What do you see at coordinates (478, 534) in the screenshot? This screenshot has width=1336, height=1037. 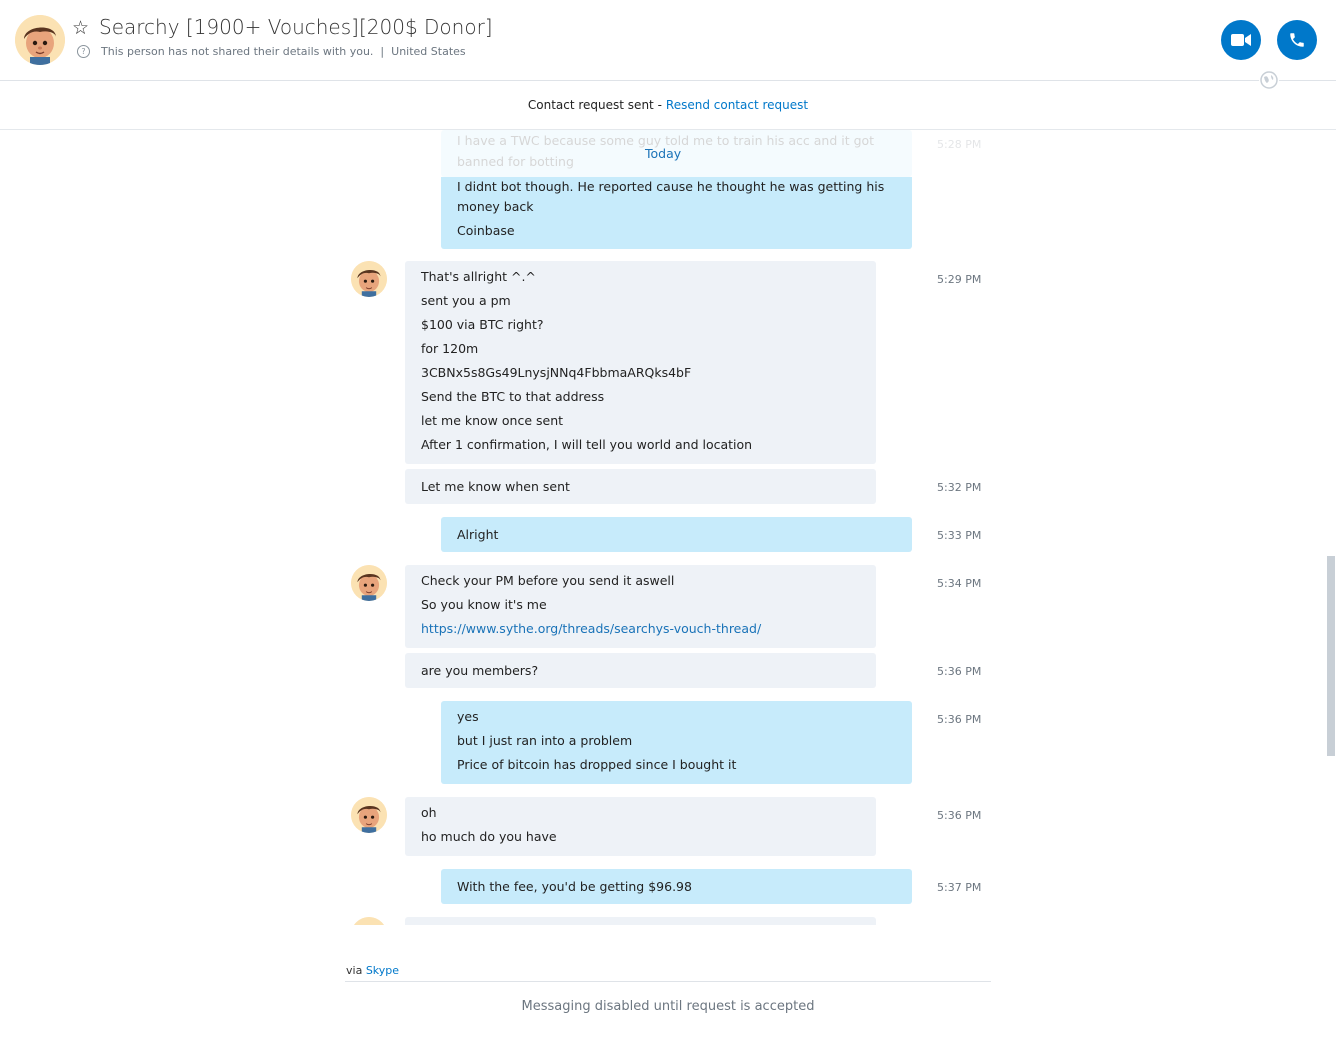 I see `message-line: Alright` at bounding box center [478, 534].